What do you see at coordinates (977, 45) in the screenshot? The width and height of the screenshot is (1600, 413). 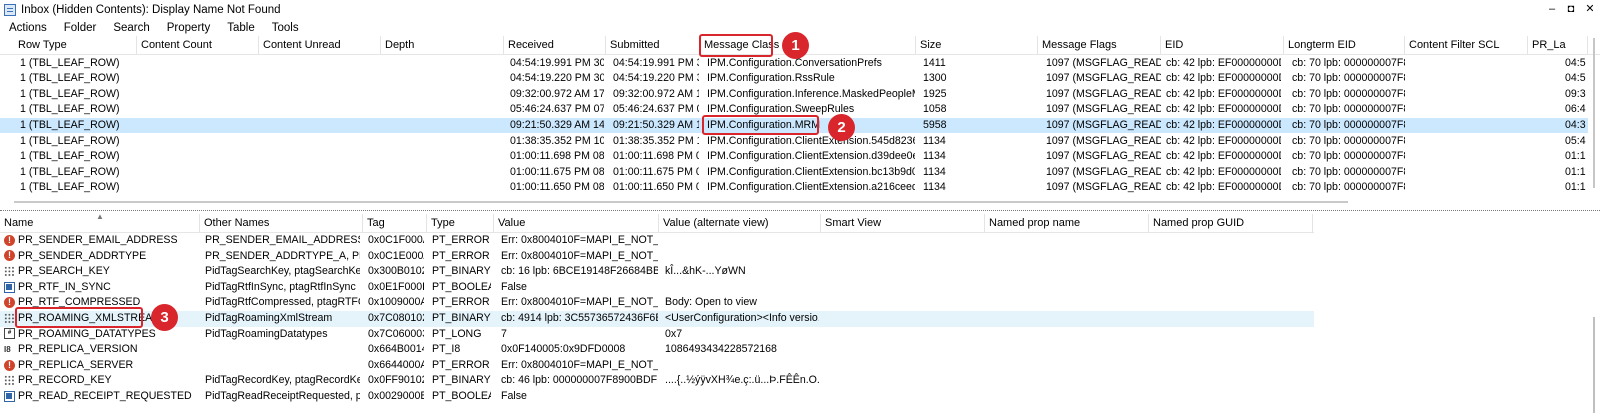 I see `column-header: Size` at bounding box center [977, 45].